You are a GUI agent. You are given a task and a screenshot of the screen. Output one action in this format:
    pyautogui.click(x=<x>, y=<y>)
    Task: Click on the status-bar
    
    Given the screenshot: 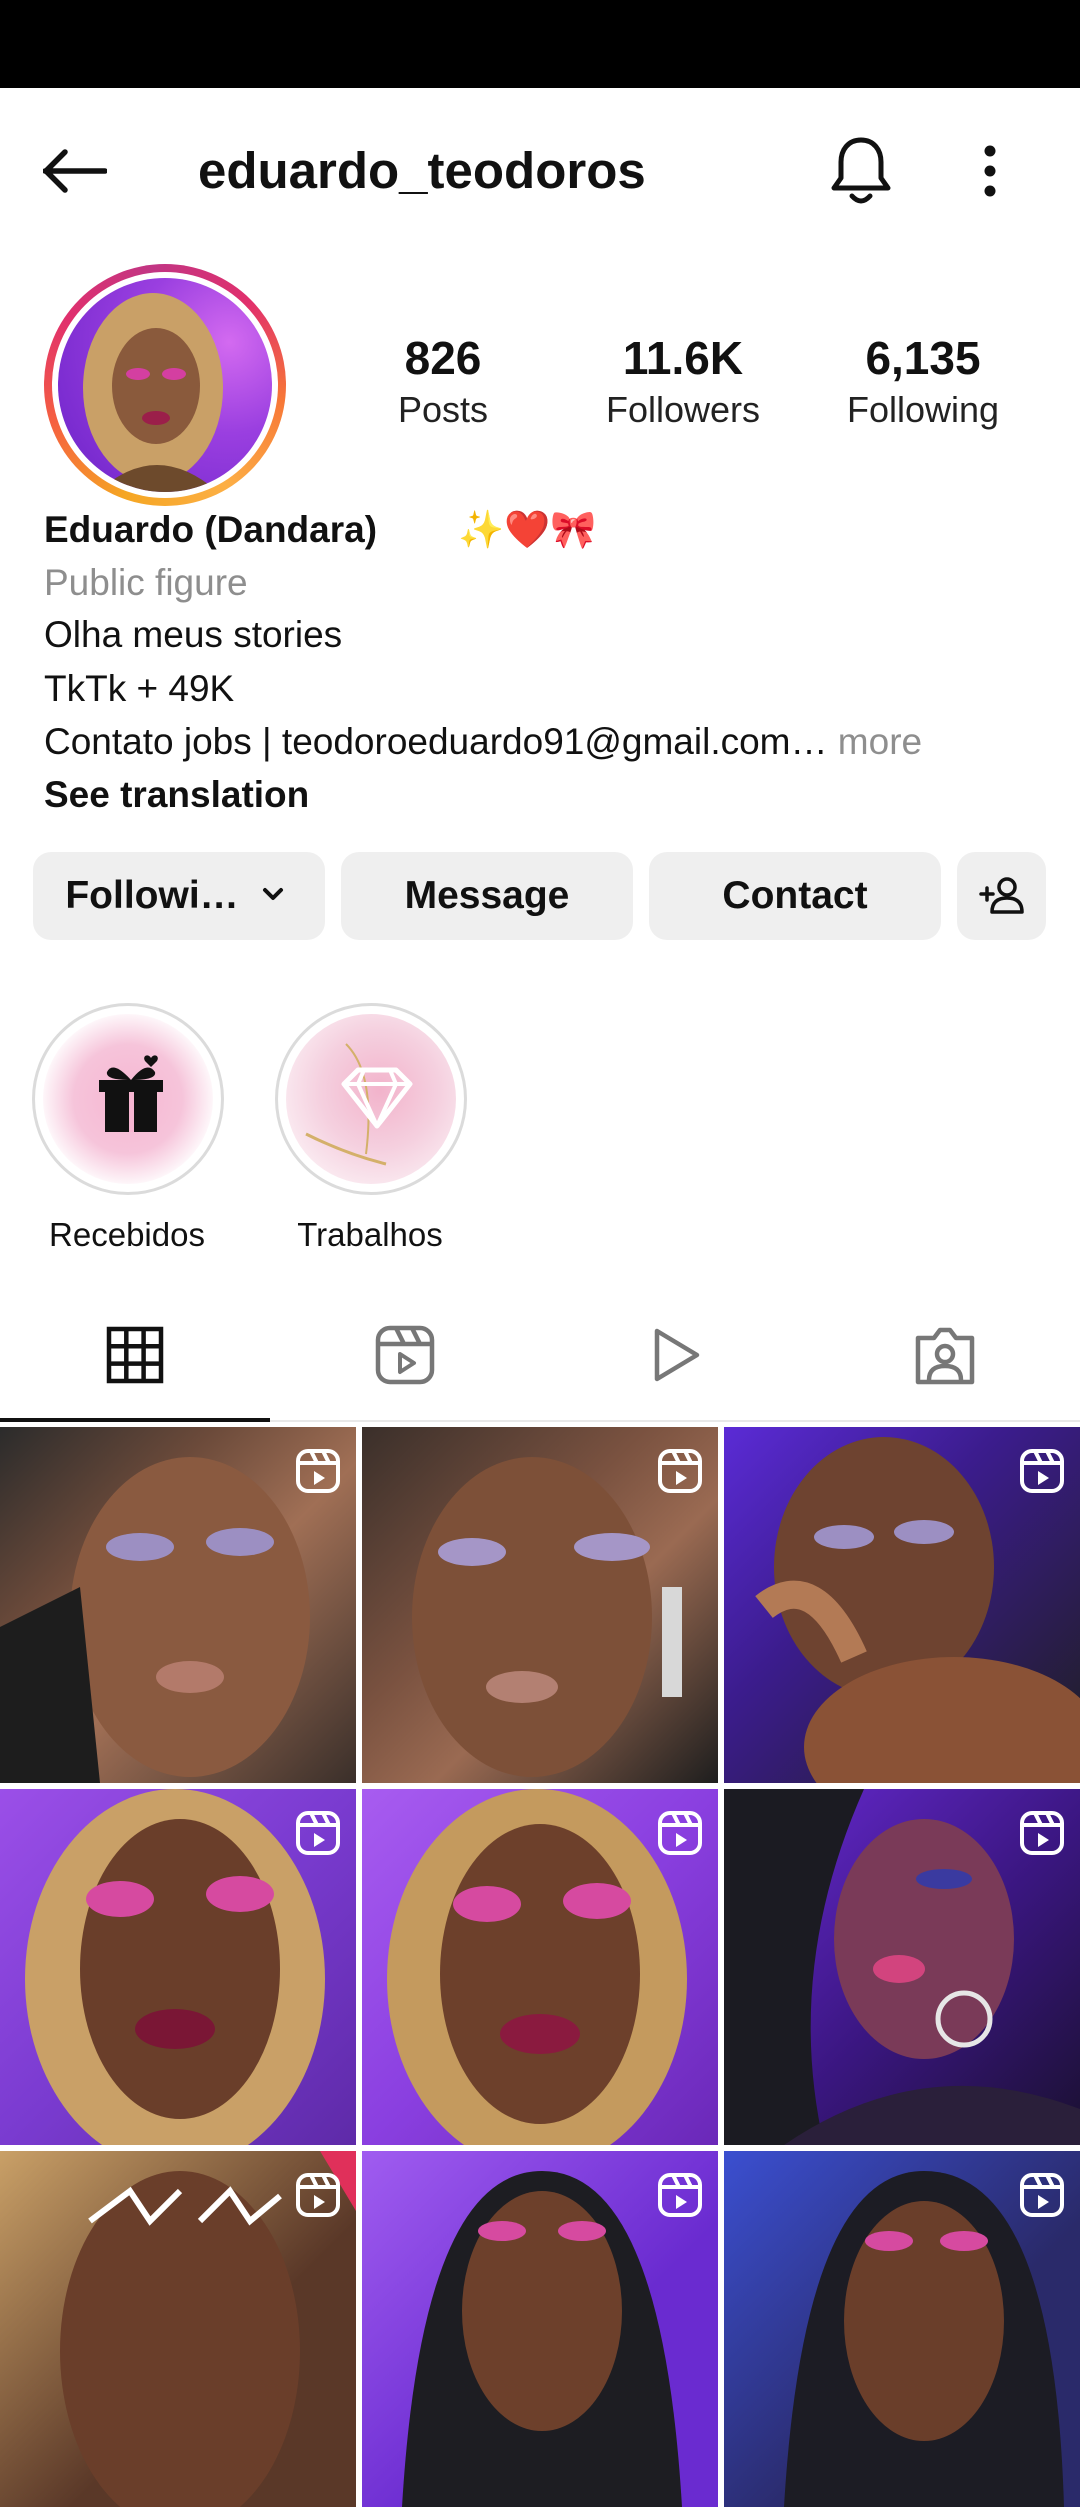 What is the action you would take?
    pyautogui.click(x=540, y=44)
    